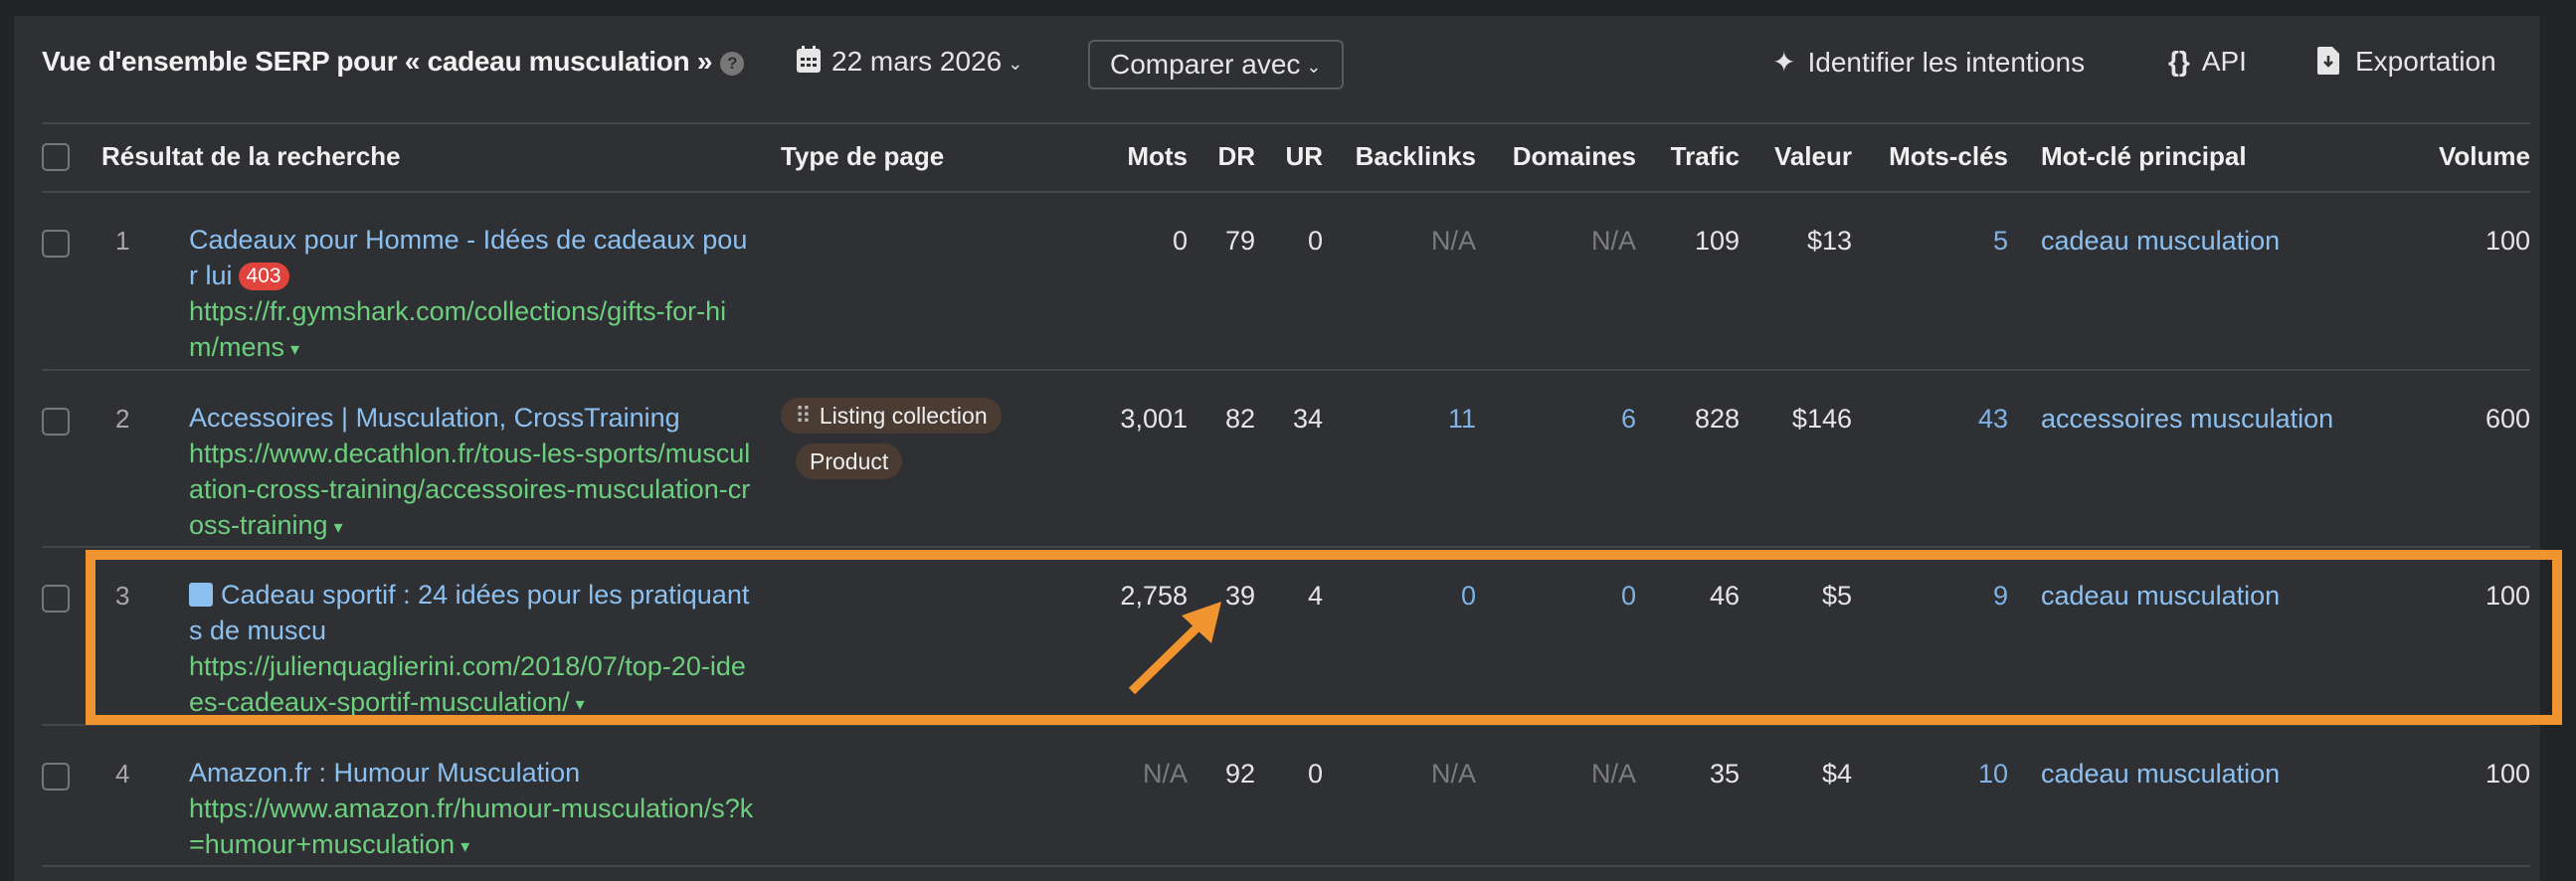  Describe the element at coordinates (1165, 774) in the screenshot. I see `cell-mots: N/A` at that location.